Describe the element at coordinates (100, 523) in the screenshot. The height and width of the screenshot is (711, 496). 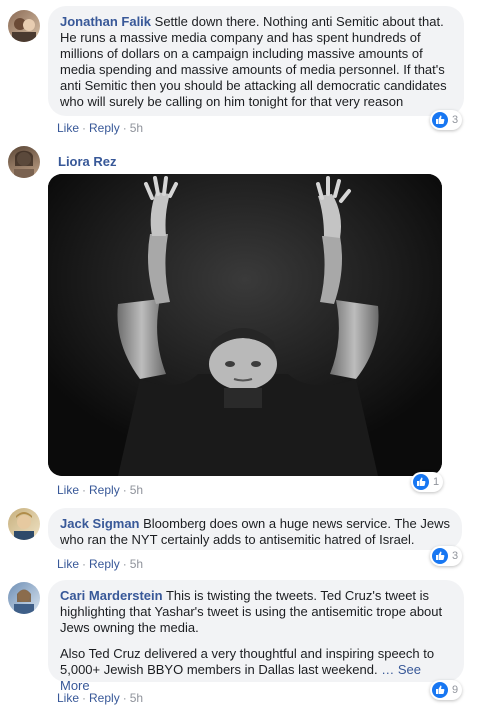
I see `comment-author: Jack Sigman` at that location.